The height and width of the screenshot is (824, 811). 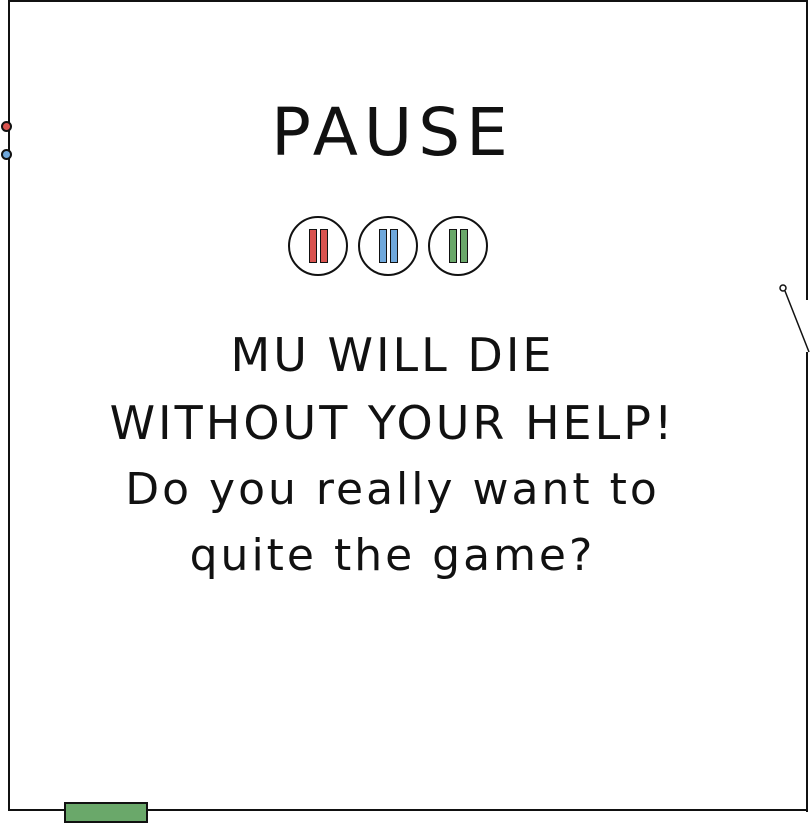 I want to click on green-platform, so click(x=106, y=812).